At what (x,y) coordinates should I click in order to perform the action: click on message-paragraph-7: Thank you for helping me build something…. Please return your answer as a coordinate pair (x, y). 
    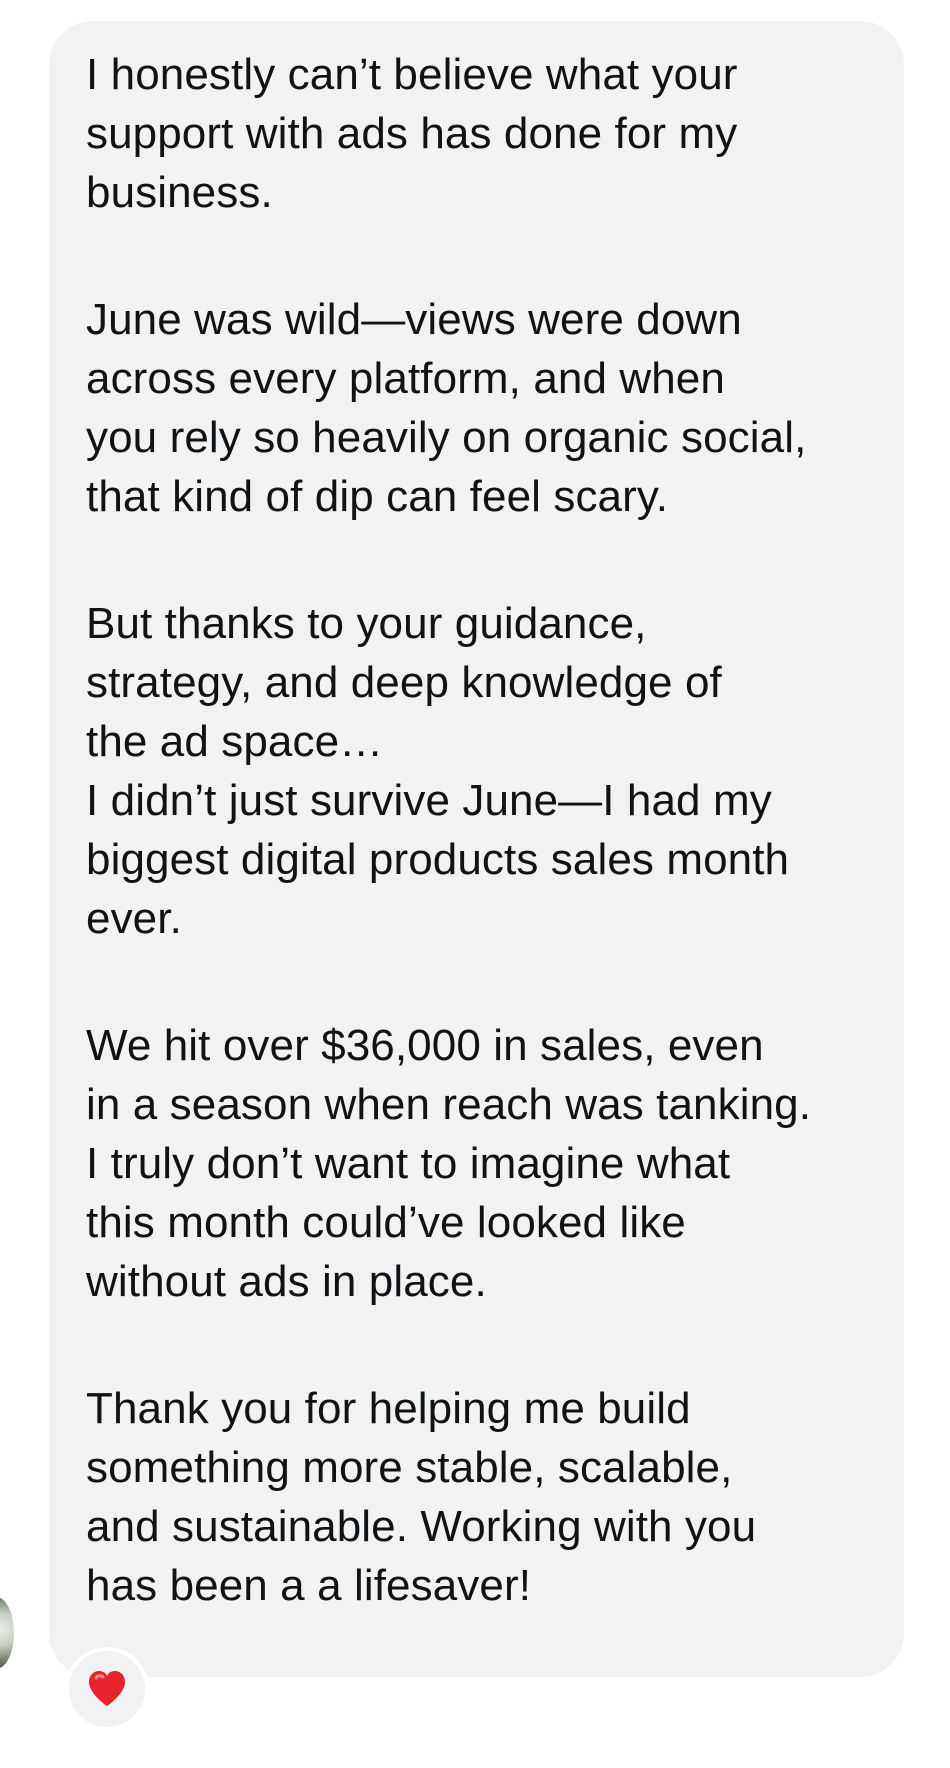
    Looking at the image, I should click on (421, 1497).